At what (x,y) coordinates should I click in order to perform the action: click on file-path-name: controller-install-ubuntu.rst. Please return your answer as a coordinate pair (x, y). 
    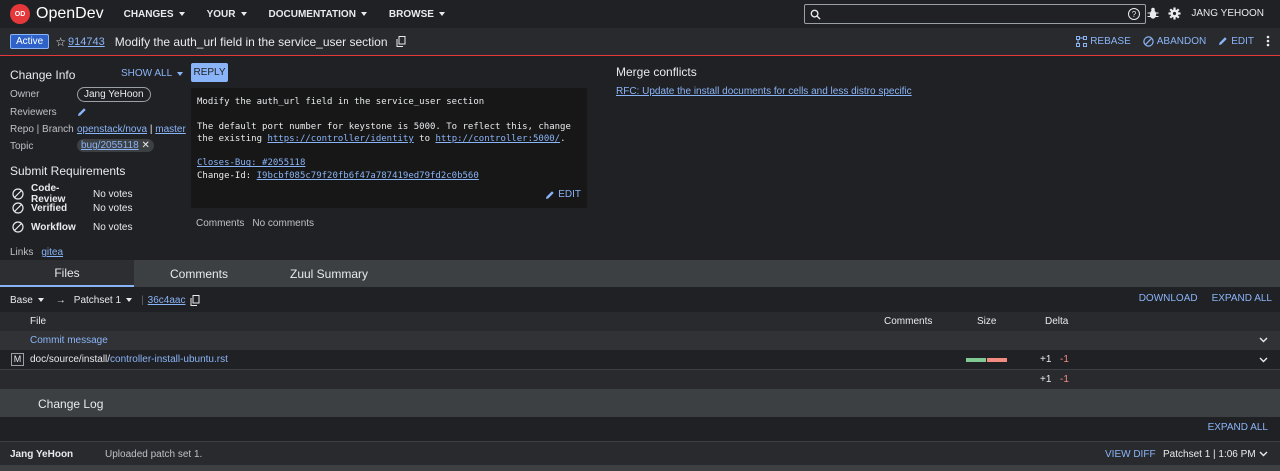
    Looking at the image, I should click on (169, 359).